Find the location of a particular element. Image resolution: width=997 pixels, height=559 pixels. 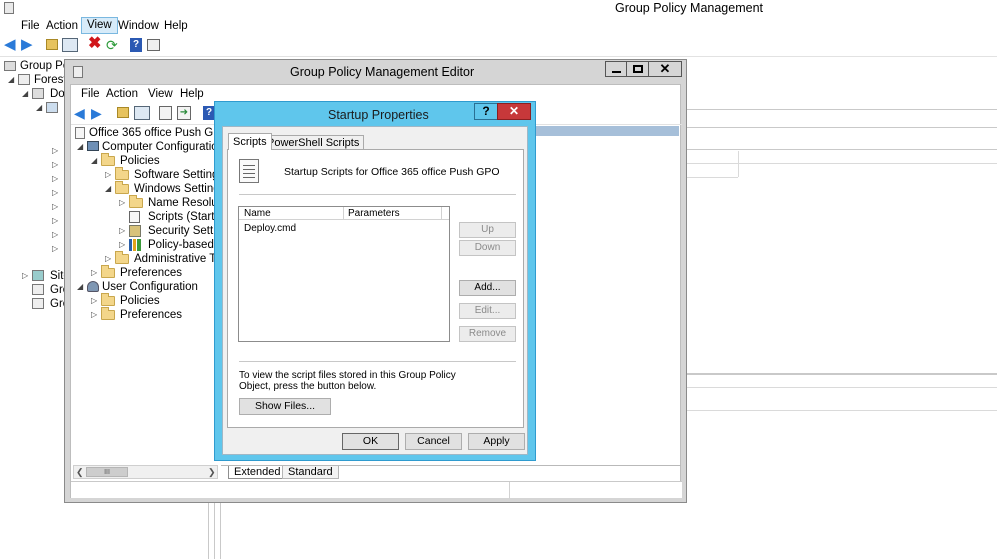

forest-icon is located at coordinates (24, 79).